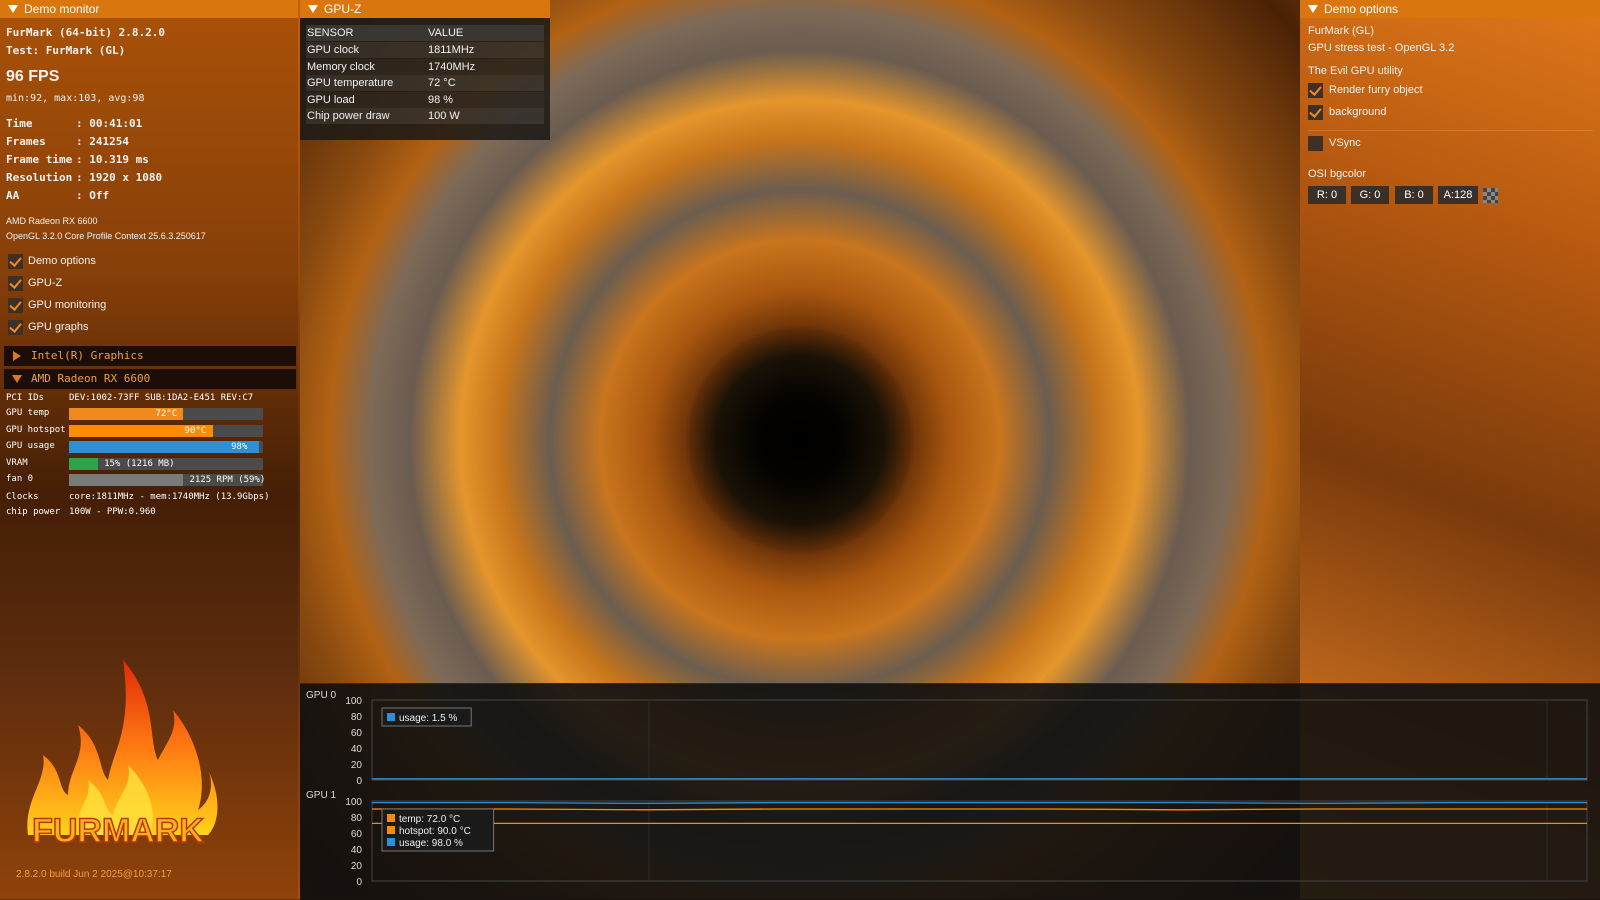 The width and height of the screenshot is (1600, 900). Describe the element at coordinates (1327, 195) in the screenshot. I see `color-r-input: R: 0` at that location.